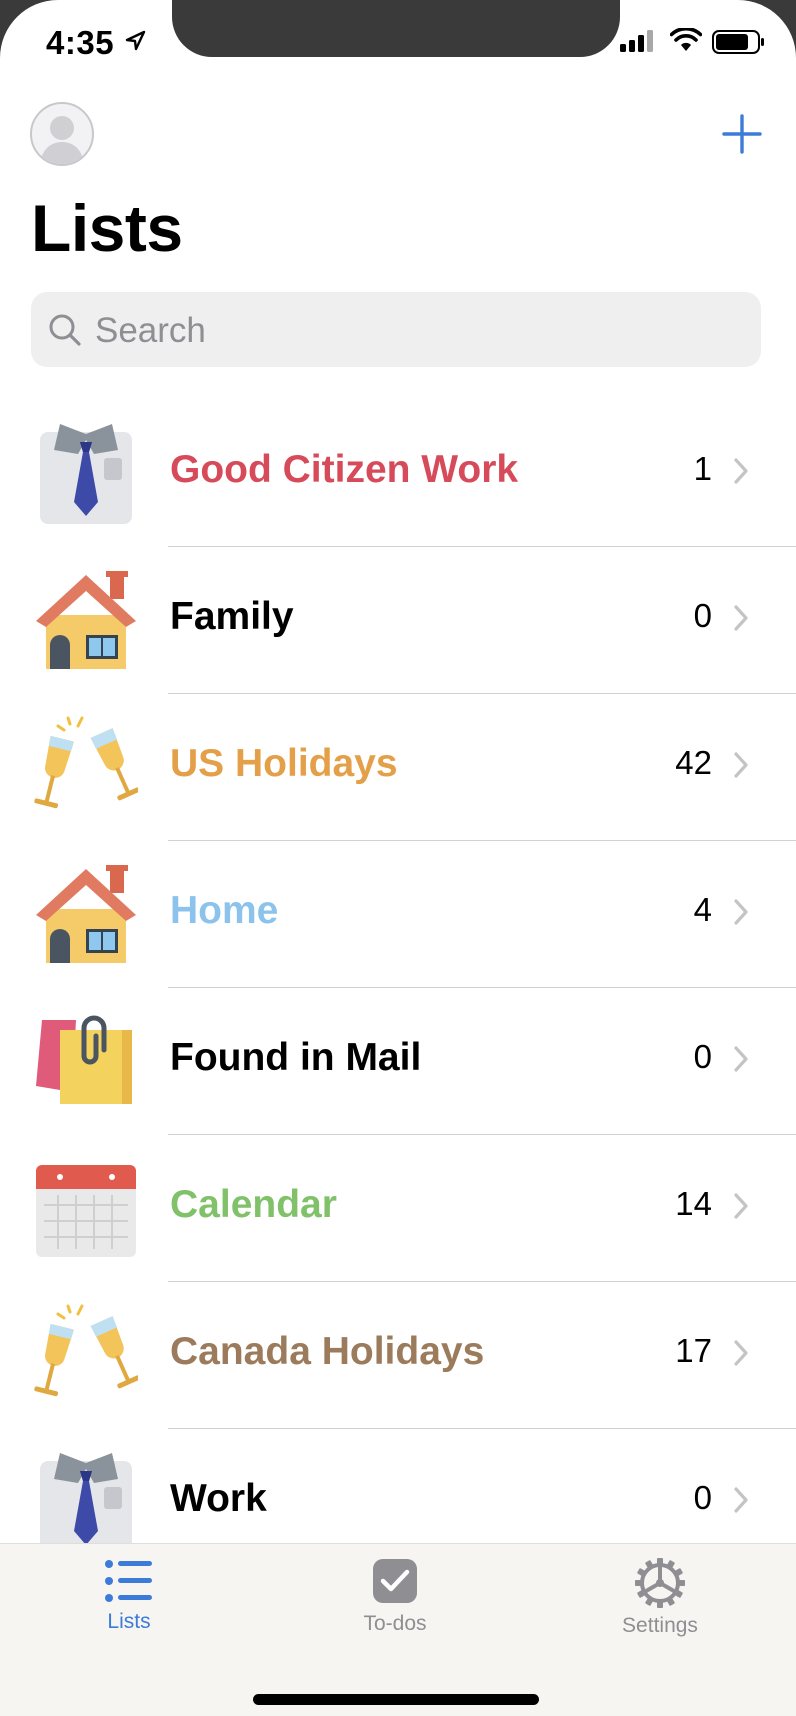 This screenshot has width=796, height=1716. I want to click on list-count: 42, so click(693, 762).